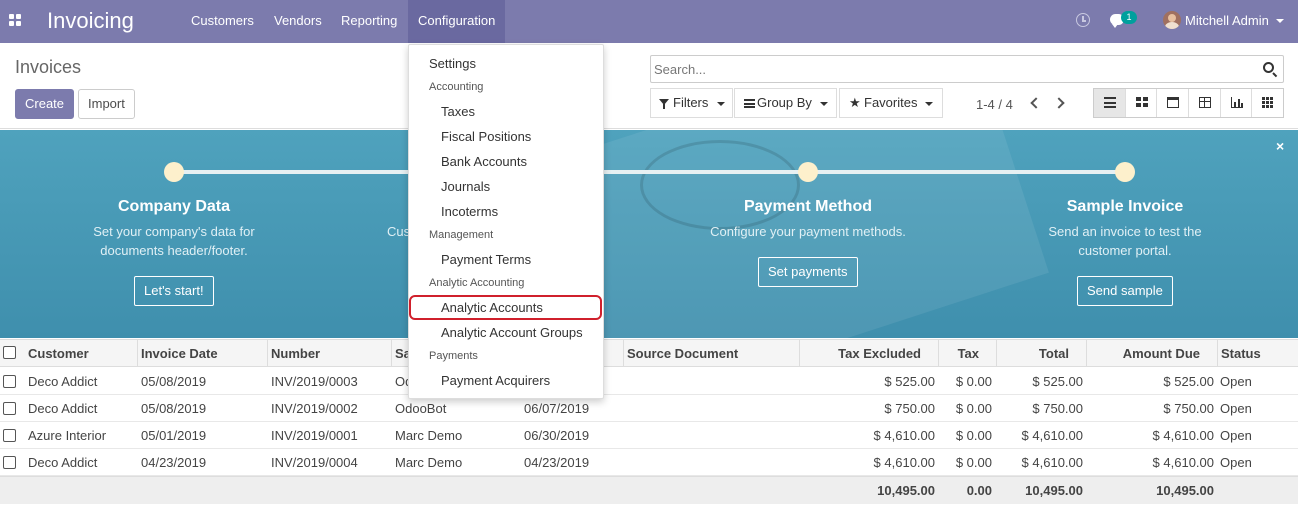  Describe the element at coordinates (452, 63) in the screenshot. I see `menu-settings: Settings` at that location.